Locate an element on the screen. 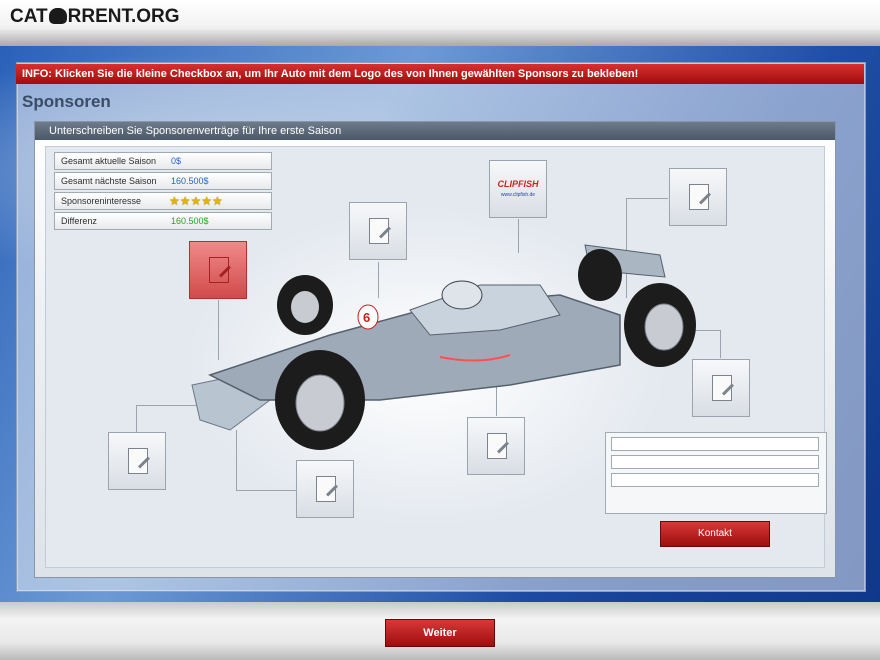 The height and width of the screenshot is (660, 880). stat-next-season: Gesamt nächste Saison 160.500$ is located at coordinates (163, 181).